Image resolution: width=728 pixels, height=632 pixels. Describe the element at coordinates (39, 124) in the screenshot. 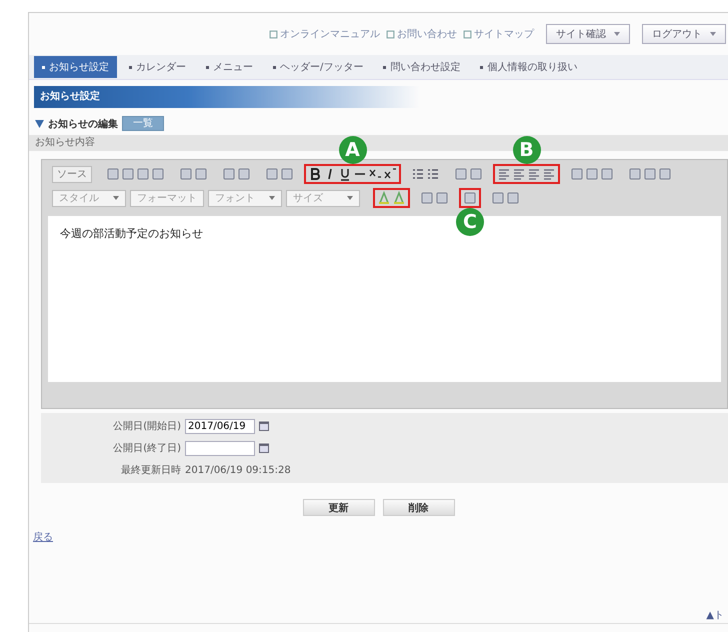

I see `triangle-icon` at that location.